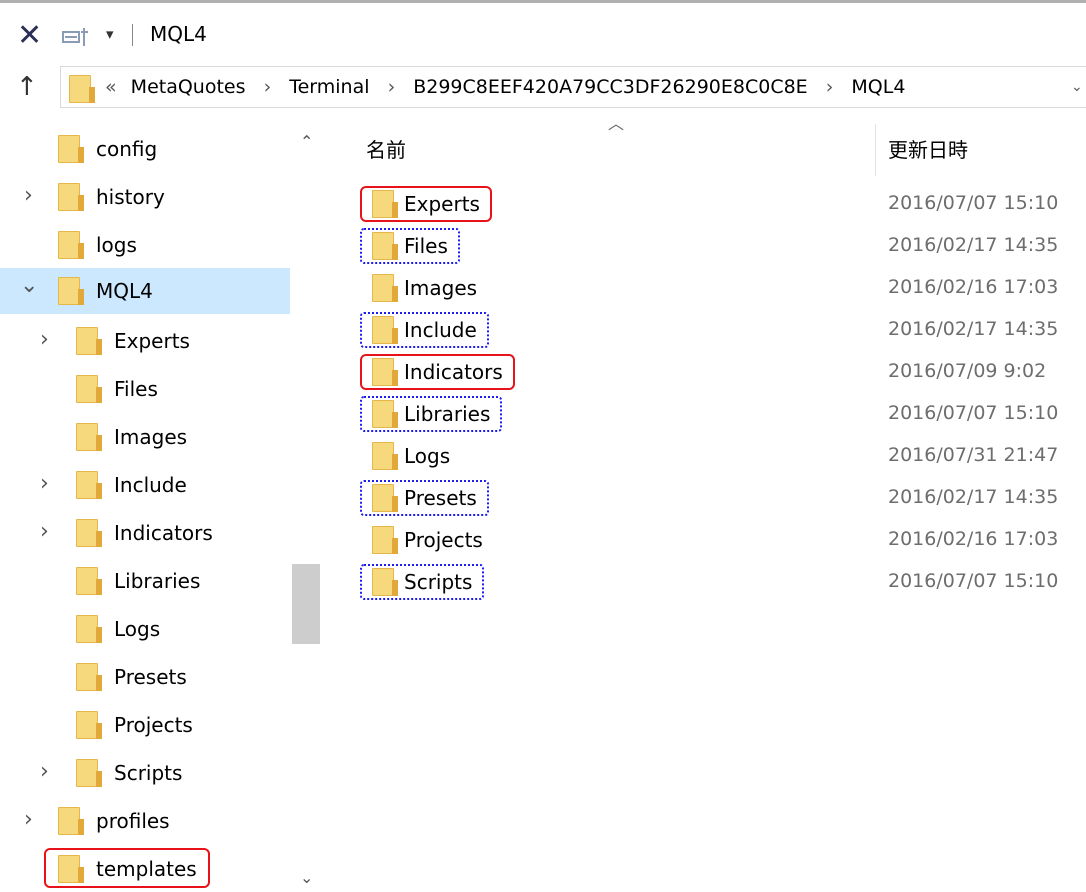 This screenshot has width=1086, height=892. I want to click on file-name-cell: Indicators, so click(437, 372).